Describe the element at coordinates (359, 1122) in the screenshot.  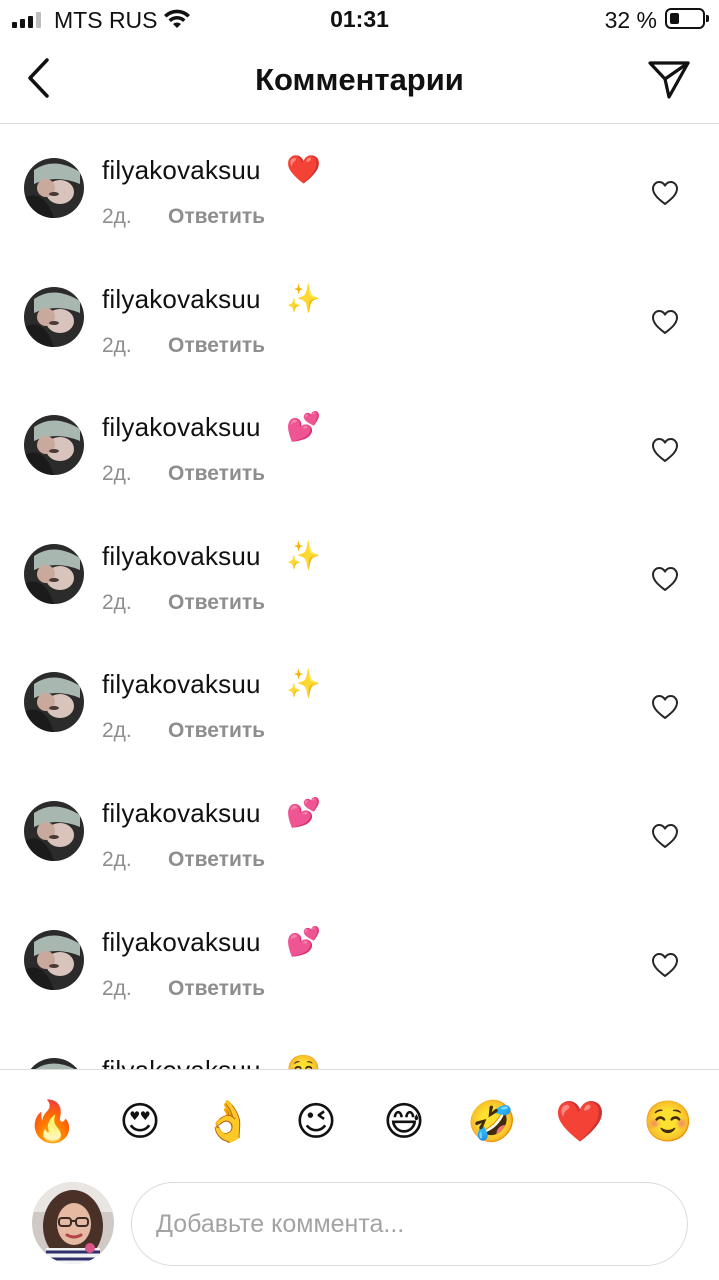
I see `quick-emoji-bar: 🔥 😍 👌 😉 😅 🤣 ❤️ ☺️` at that location.